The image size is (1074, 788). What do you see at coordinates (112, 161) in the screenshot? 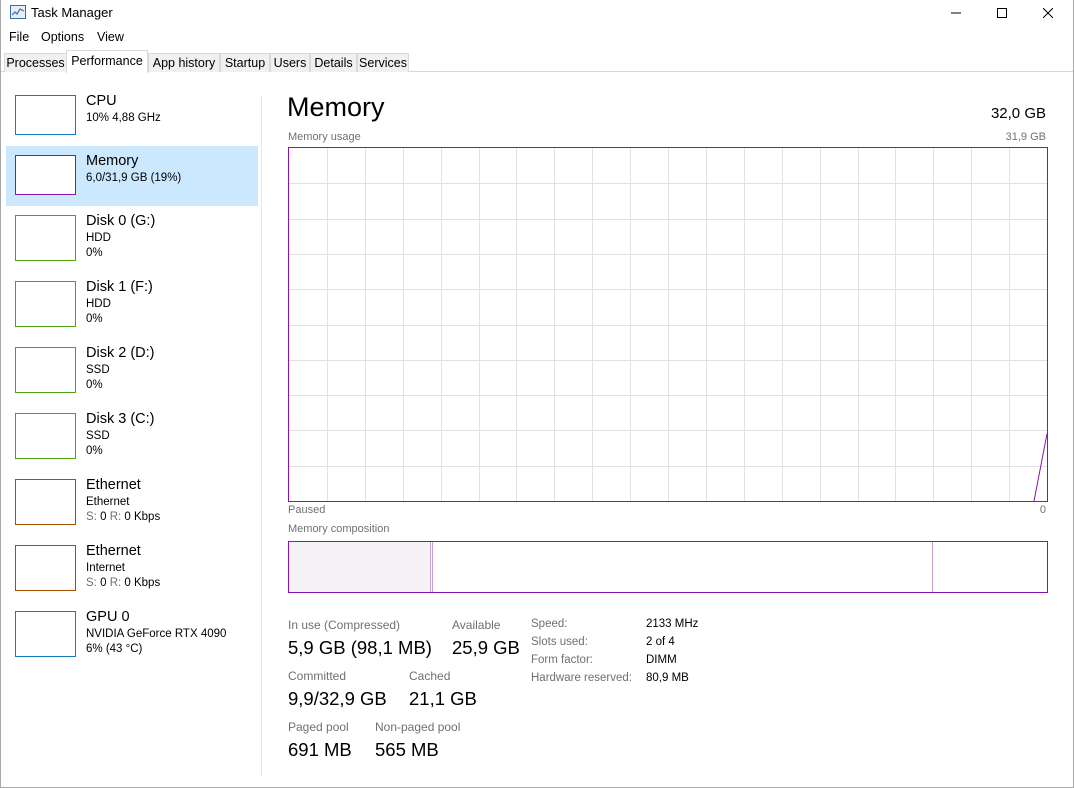
I see `resource-name: Memory` at bounding box center [112, 161].